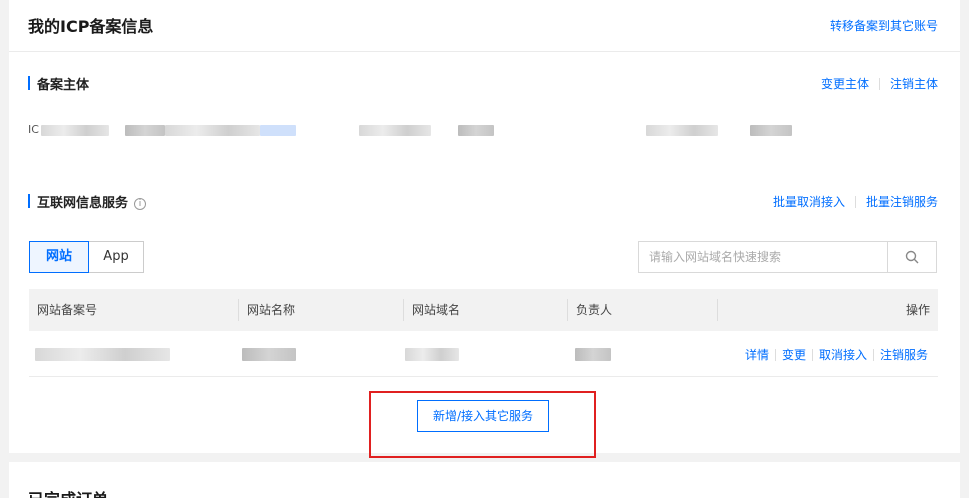 The image size is (969, 498). Describe the element at coordinates (271, 310) in the screenshot. I see `column-header-site-name: 网站名称` at that location.